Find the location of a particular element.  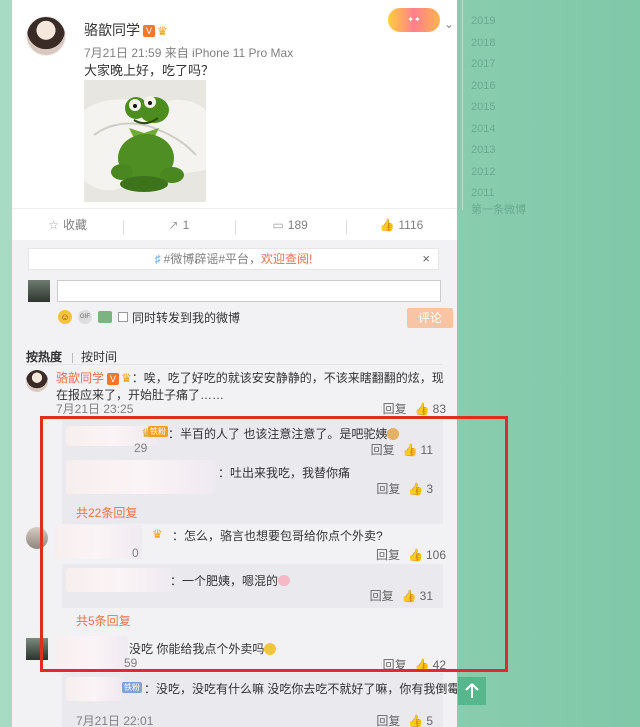

year-item: 2013 is located at coordinates (482, 151).